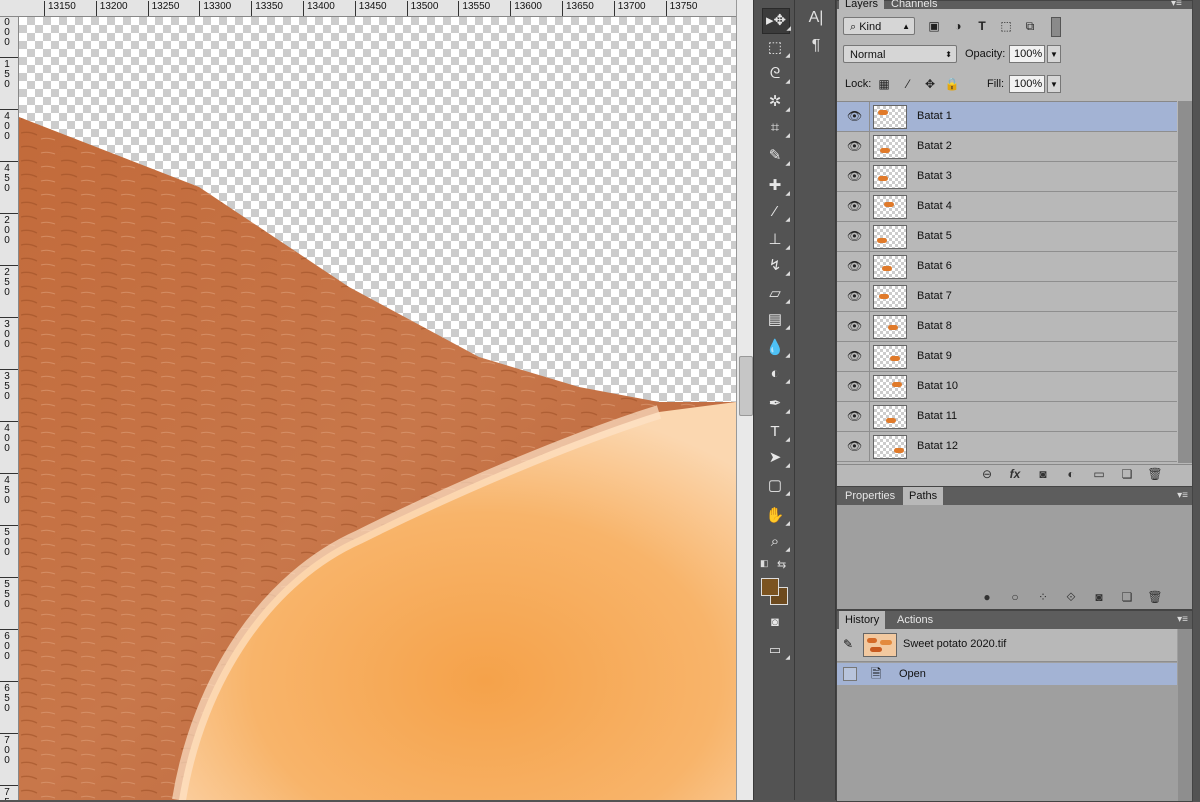 This screenshot has width=1200, height=802. Describe the element at coordinates (958, 26) in the screenshot. I see `adjustment-filter-icon: ◑` at that location.